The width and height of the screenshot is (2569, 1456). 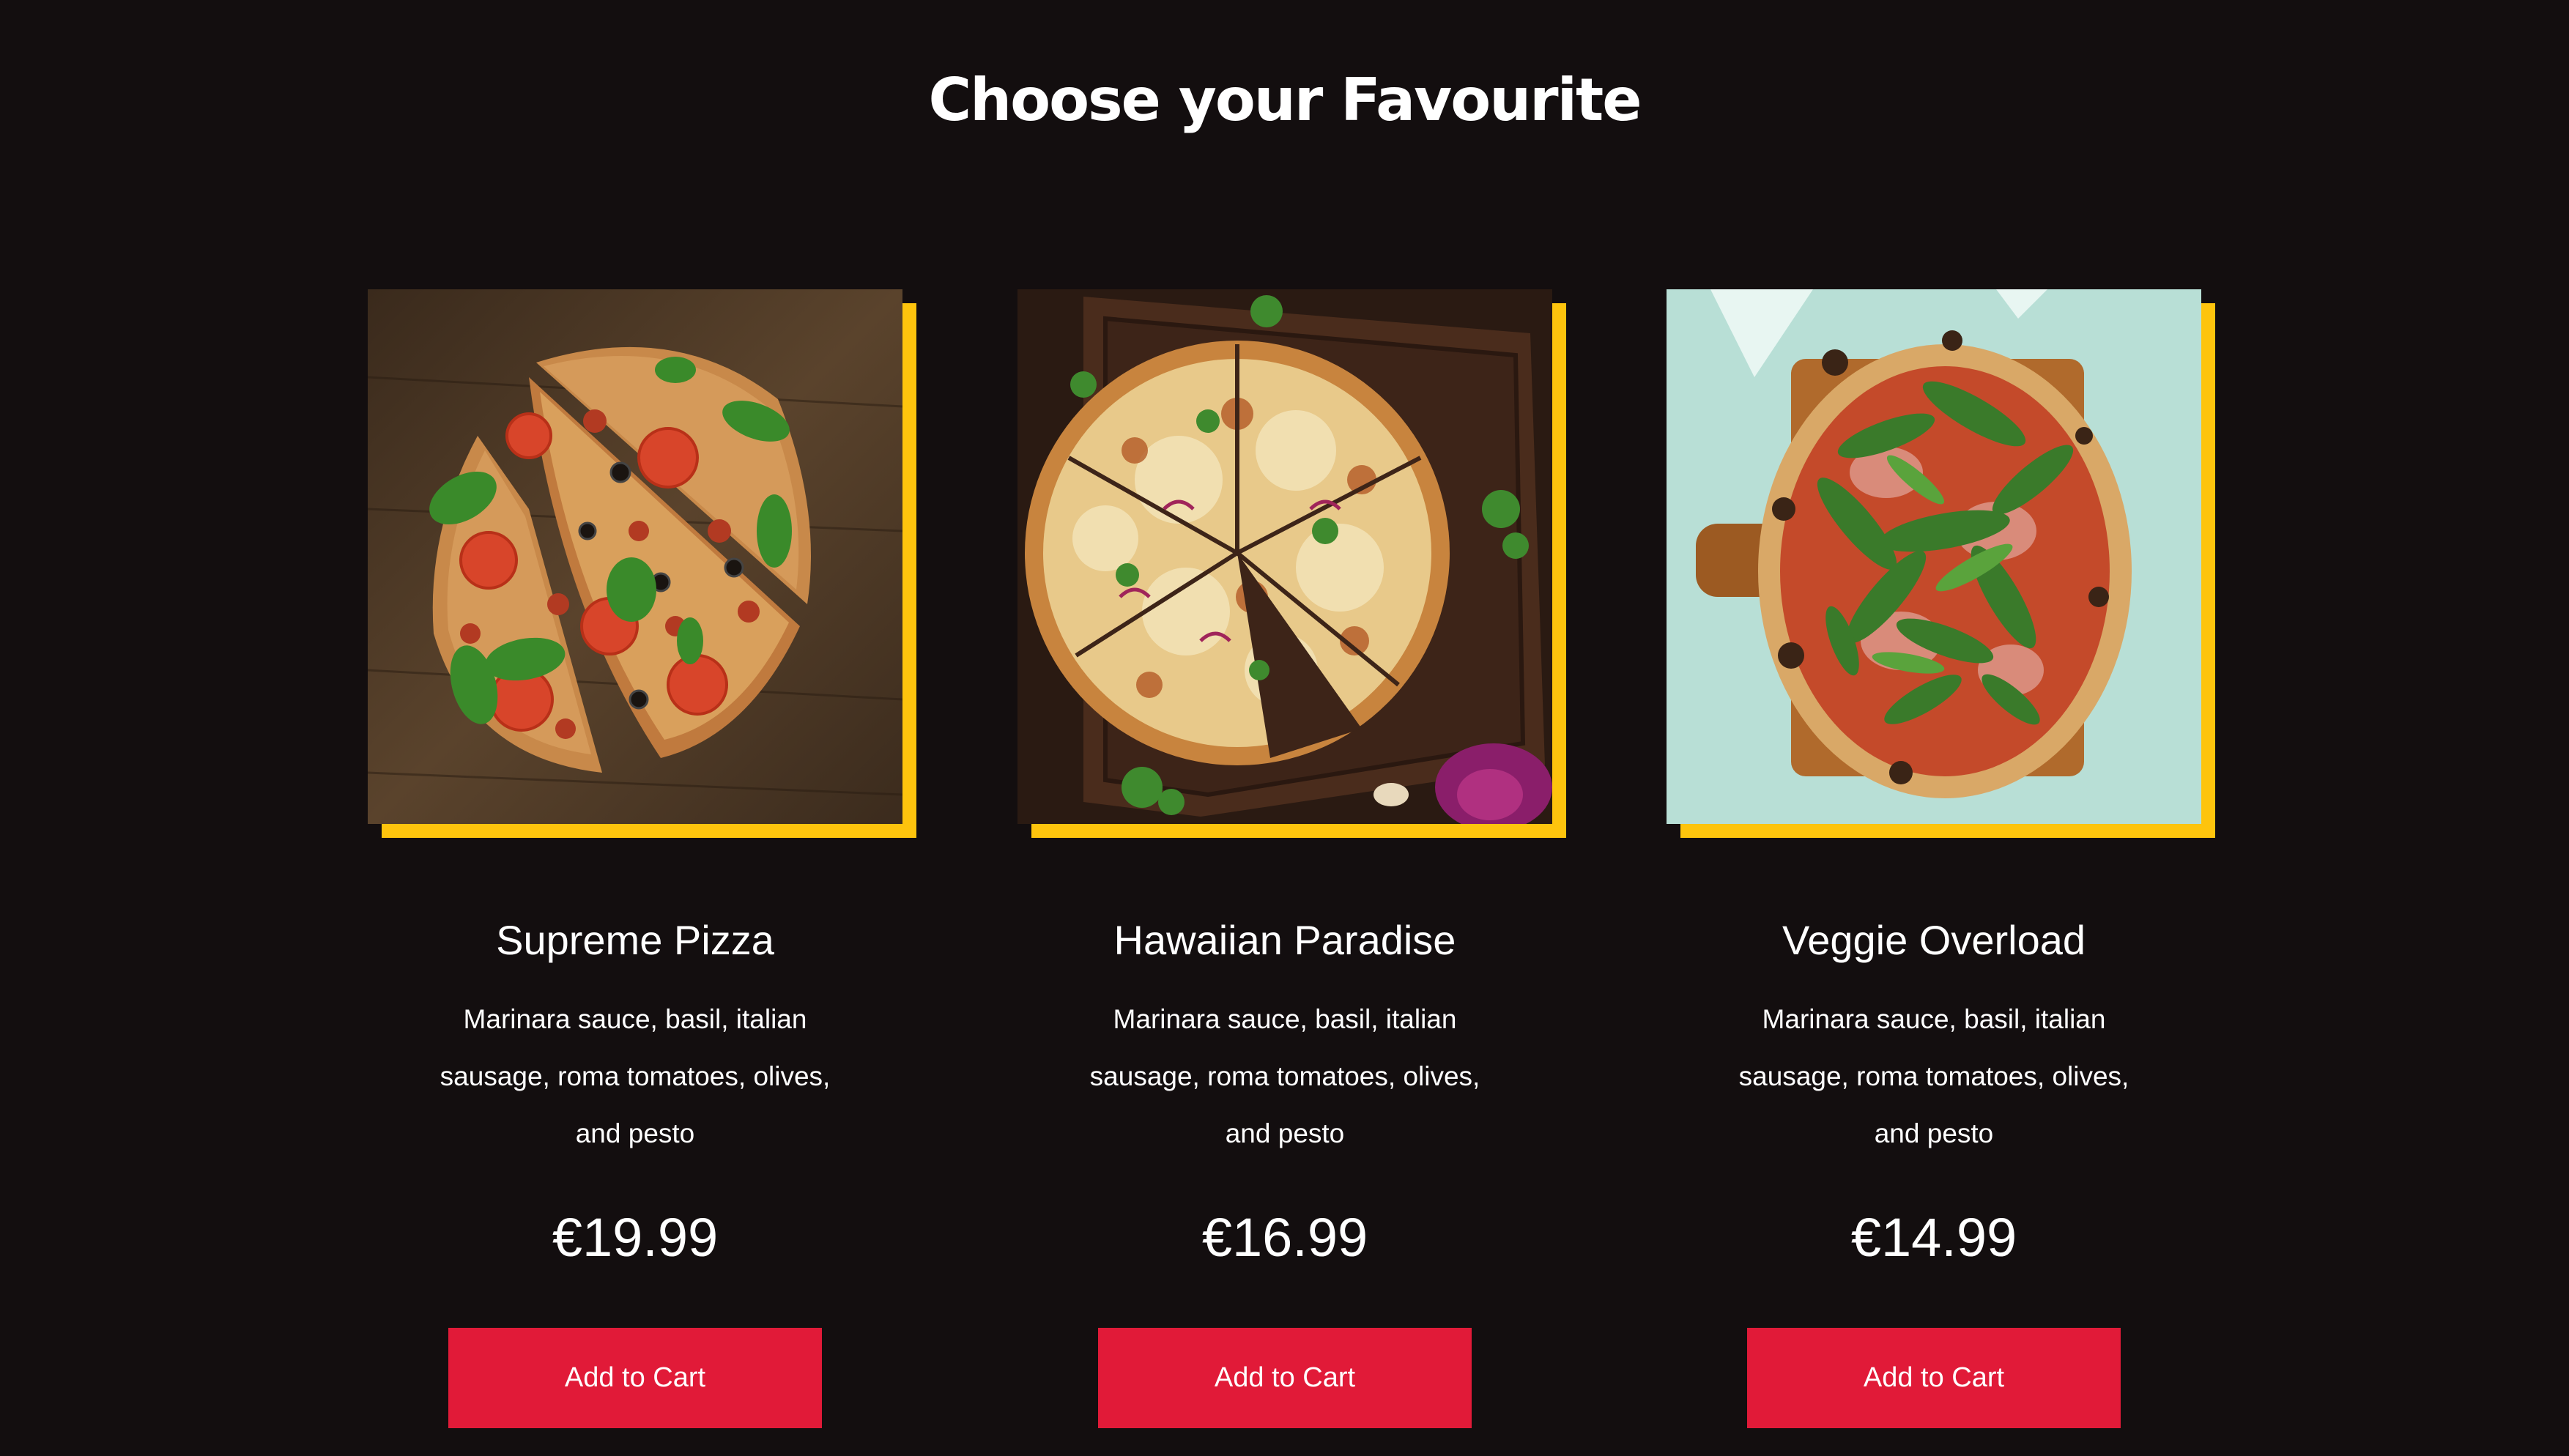 I want to click on product-price: €16.99, so click(x=1284, y=1238).